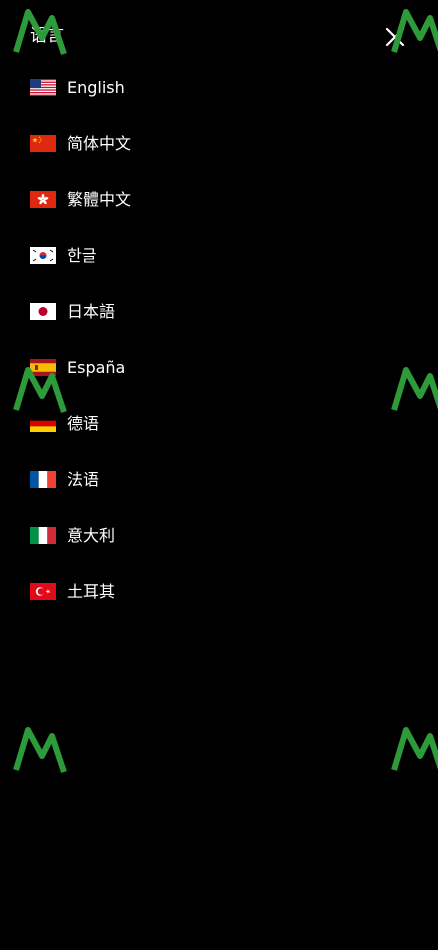 The image size is (438, 950). Describe the element at coordinates (219, 88) in the screenshot. I see `language-item-english: English` at that location.